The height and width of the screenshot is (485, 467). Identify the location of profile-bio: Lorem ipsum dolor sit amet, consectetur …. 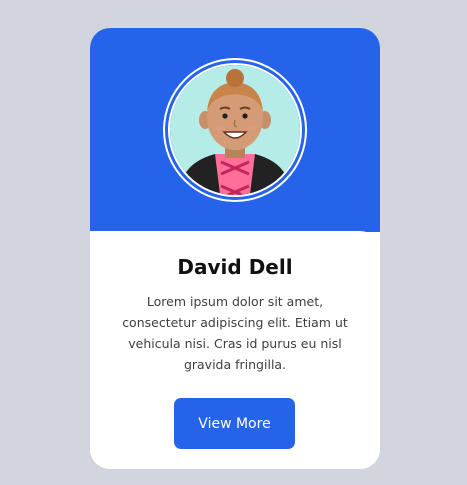
(235, 333).